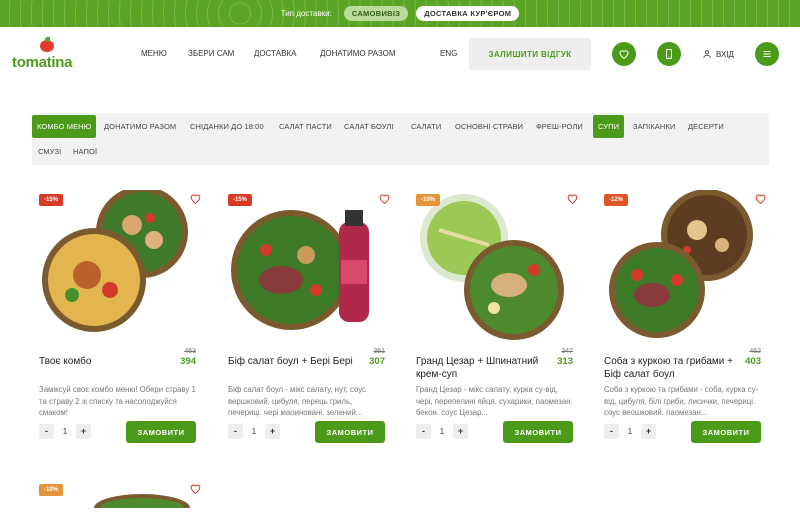  Describe the element at coordinates (369, 126) in the screenshot. I see `tab-salad-bowls: САЛАТ БОУЛІ` at that location.